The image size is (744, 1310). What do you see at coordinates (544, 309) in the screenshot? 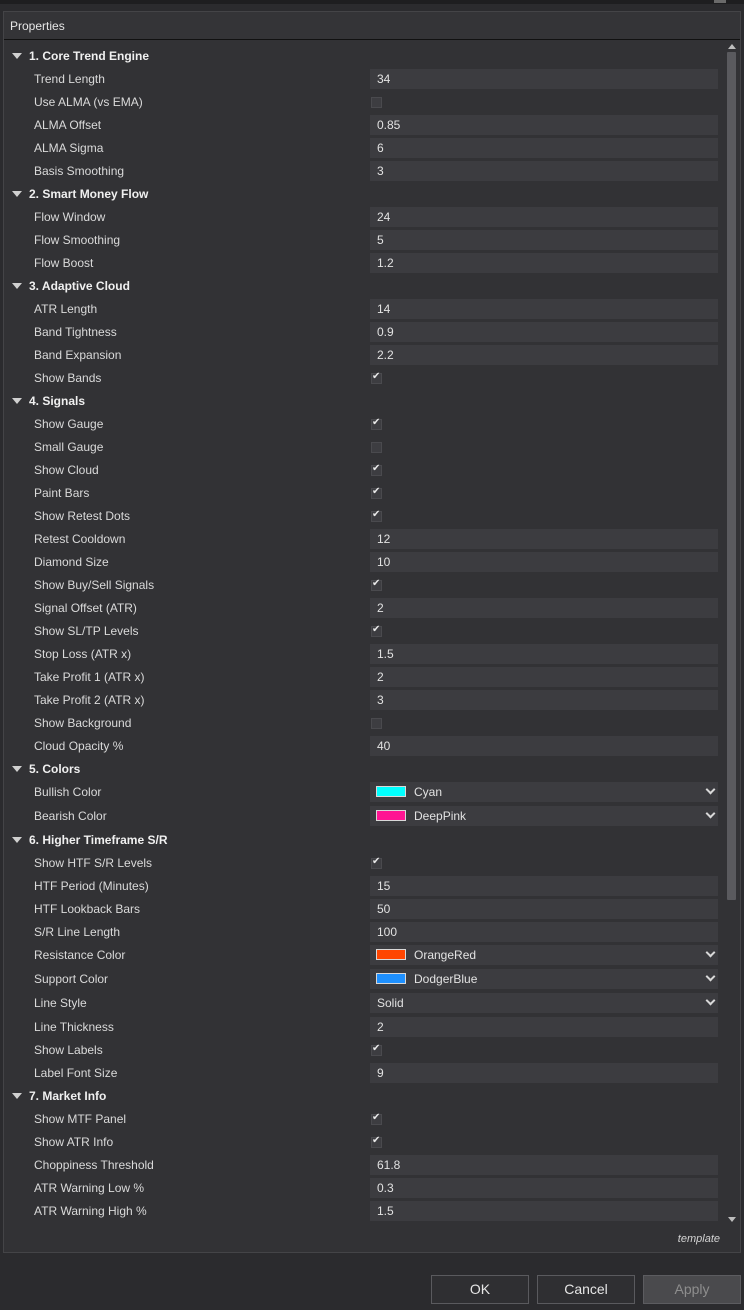
I see `value-input: 14` at bounding box center [544, 309].